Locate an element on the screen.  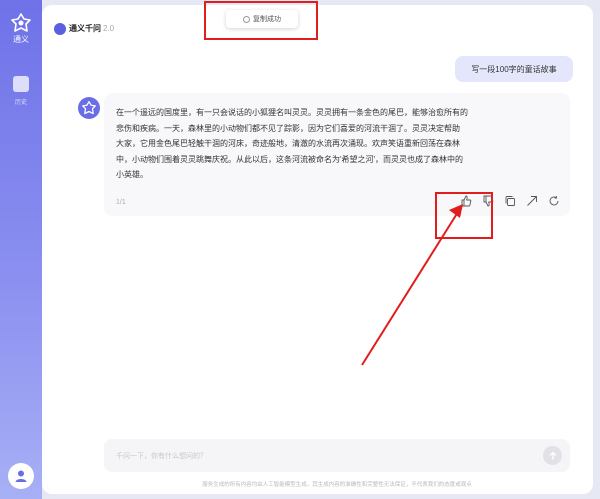
answer-page-indicator: 1/1 is located at coordinates (121, 202).